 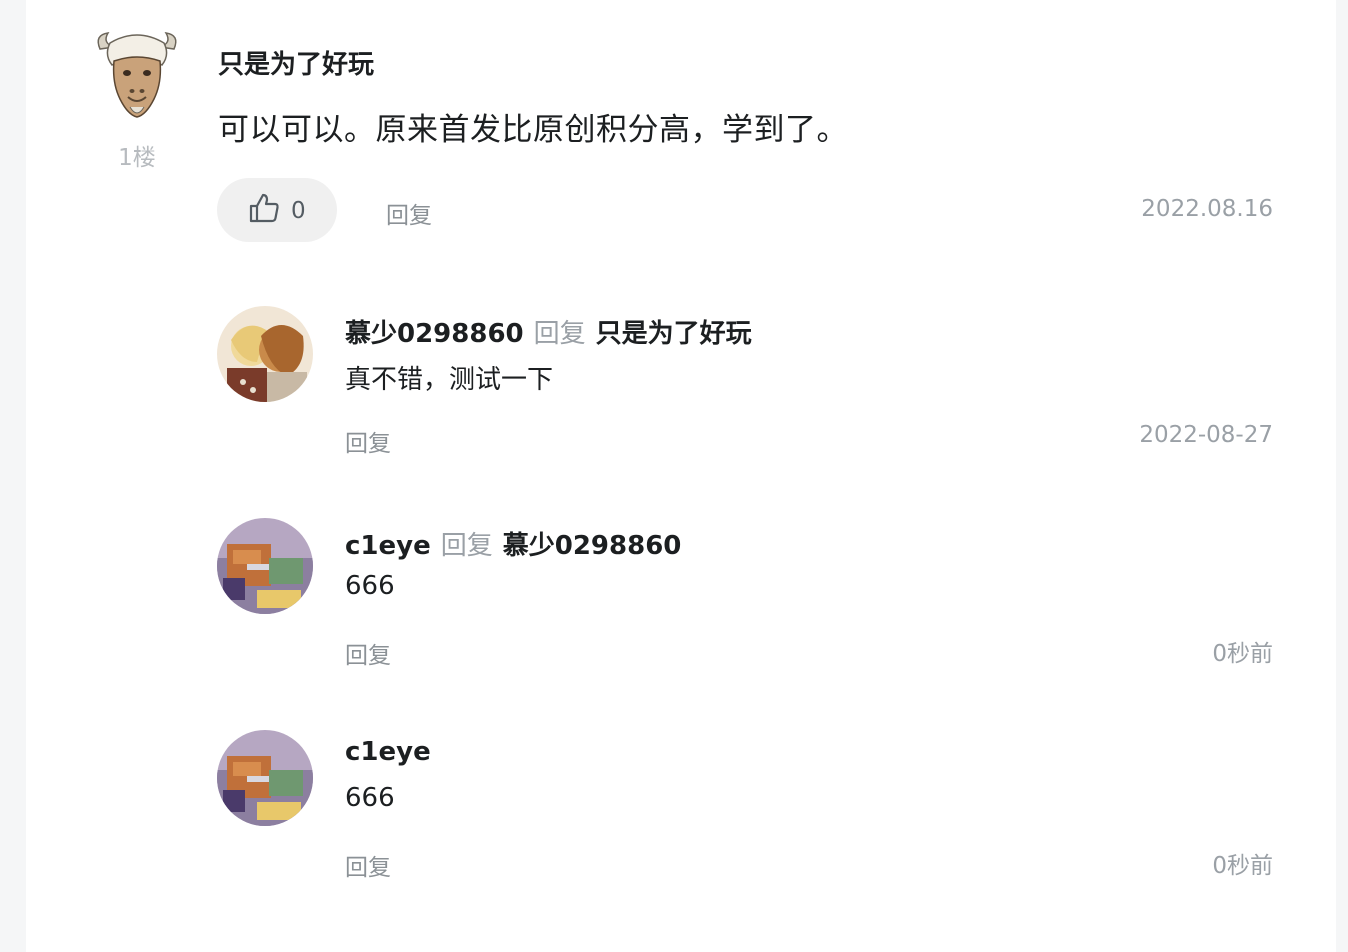 What do you see at coordinates (1206, 435) in the screenshot?
I see `reply-date: 2022-08-27` at bounding box center [1206, 435].